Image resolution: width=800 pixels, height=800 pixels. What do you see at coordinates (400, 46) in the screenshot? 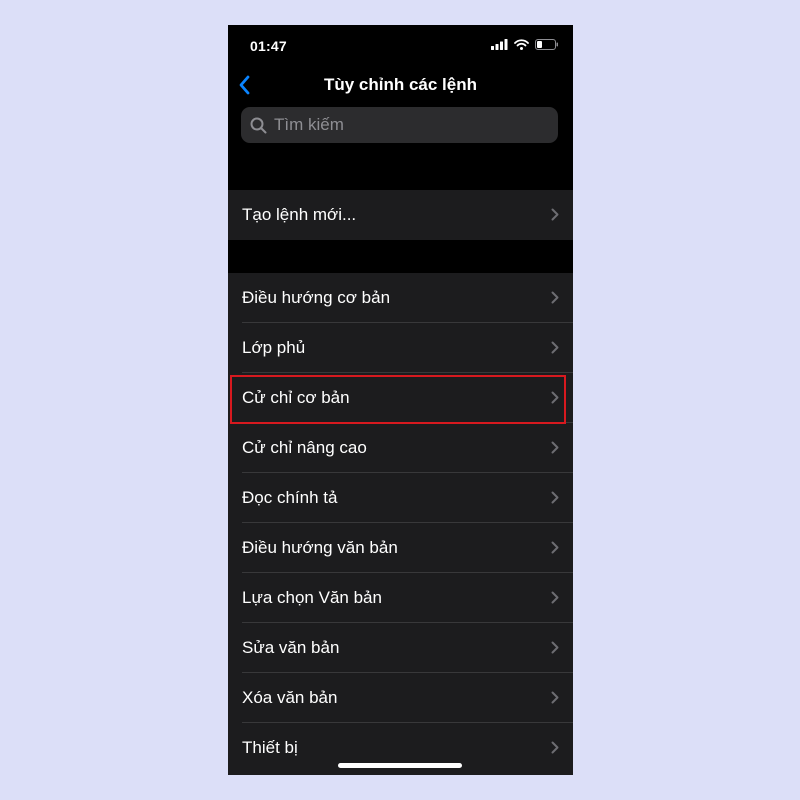
I see `status-bar: 01:47` at bounding box center [400, 46].